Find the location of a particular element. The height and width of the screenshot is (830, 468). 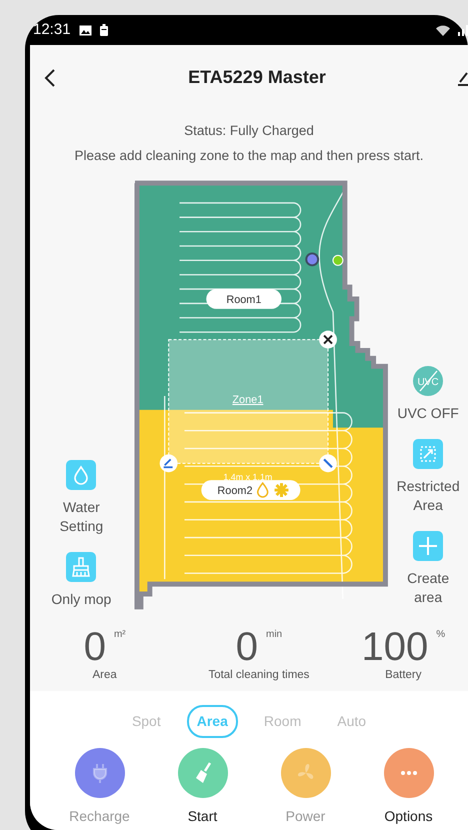

only-mop-button is located at coordinates (81, 567).